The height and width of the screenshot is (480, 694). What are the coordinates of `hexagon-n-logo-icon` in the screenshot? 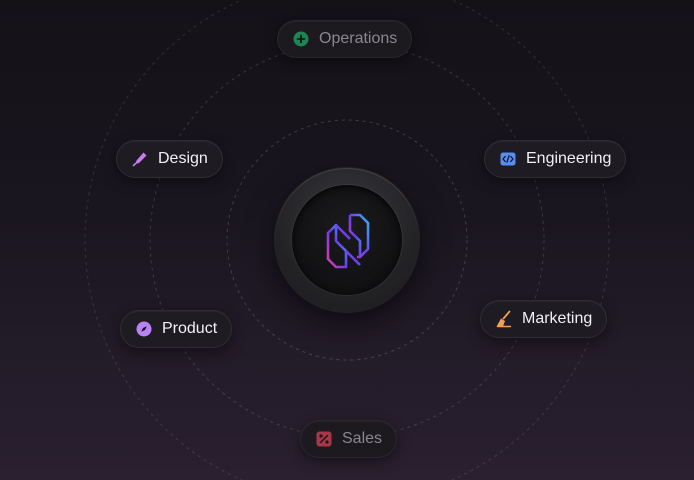 It's located at (348, 241).